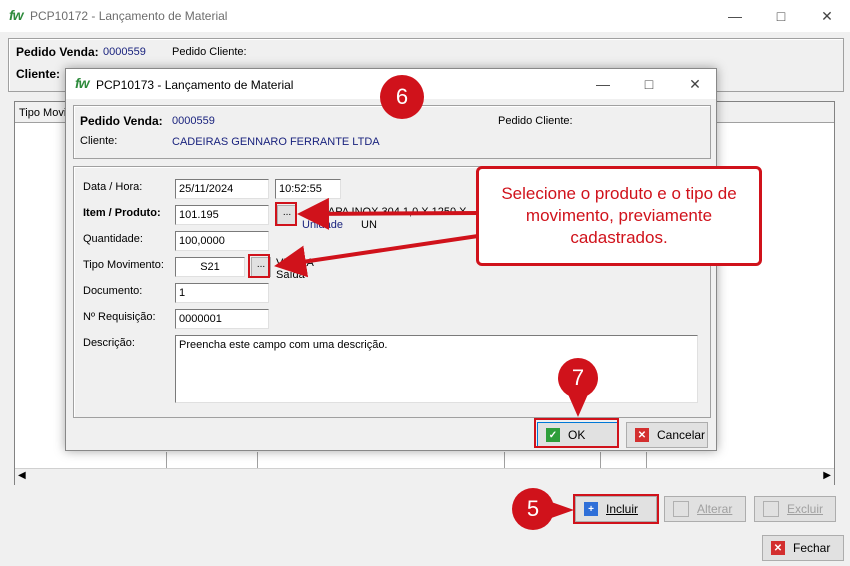 The image size is (850, 566). Describe the element at coordinates (376, 256) in the screenshot. I see `arrow-to-tipo-lookup` at that location.